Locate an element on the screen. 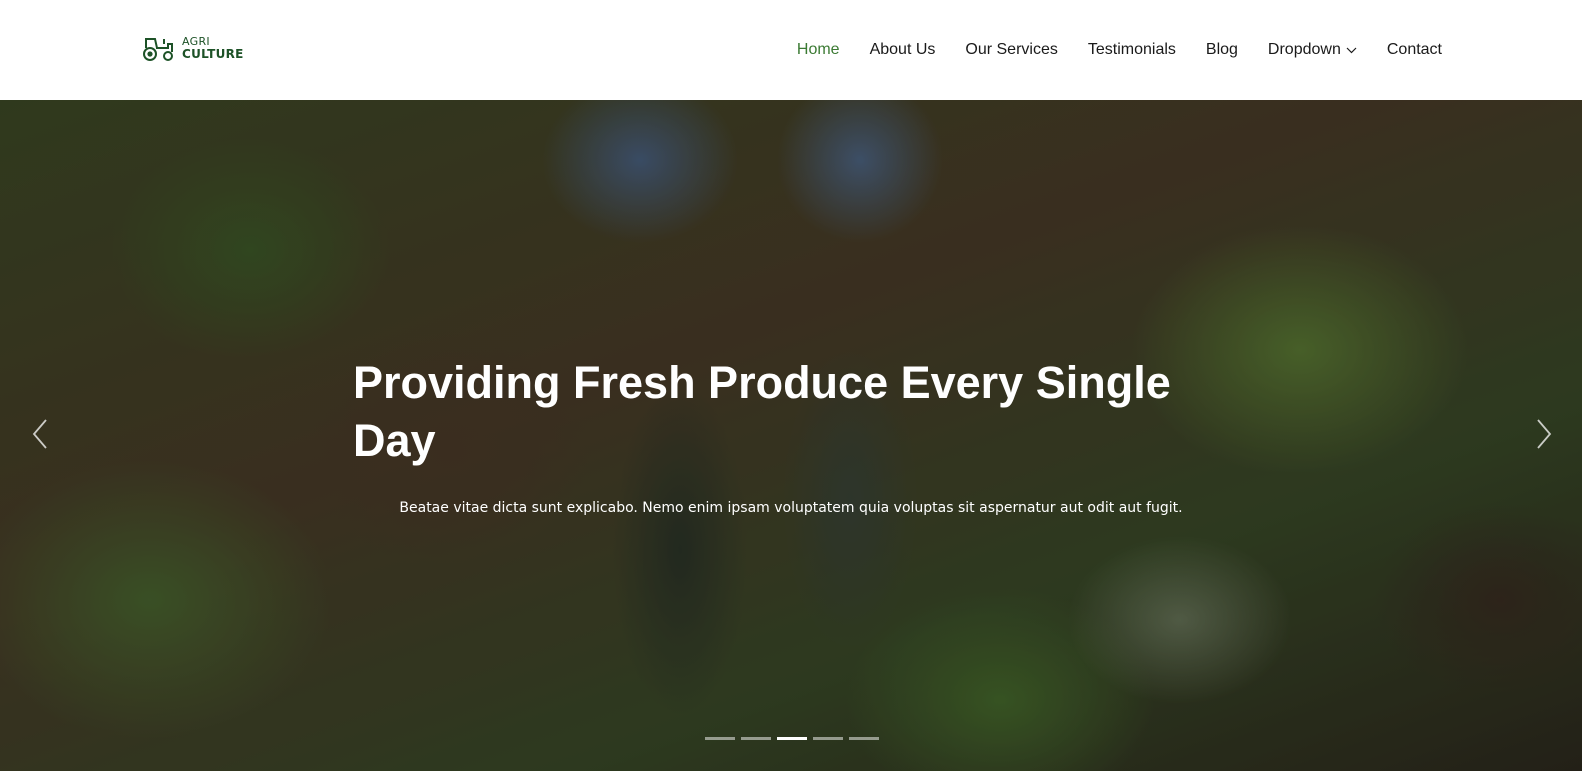 This screenshot has width=1582, height=771. brand-name: AGRI CULTURE is located at coordinates (213, 48).